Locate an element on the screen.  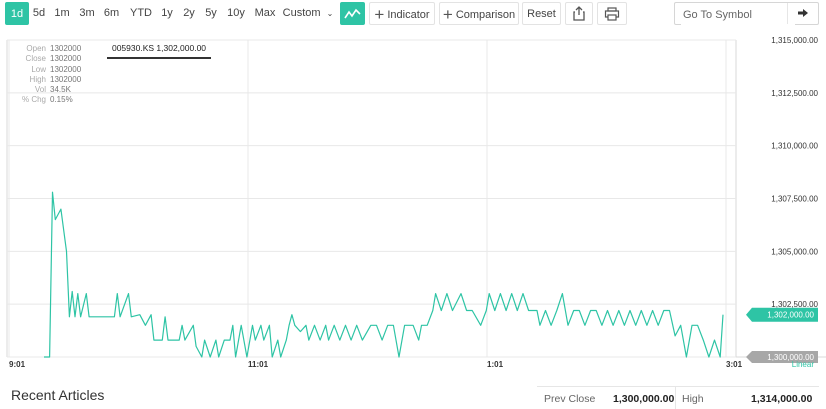
open-value: 1302000 is located at coordinates (66, 48).